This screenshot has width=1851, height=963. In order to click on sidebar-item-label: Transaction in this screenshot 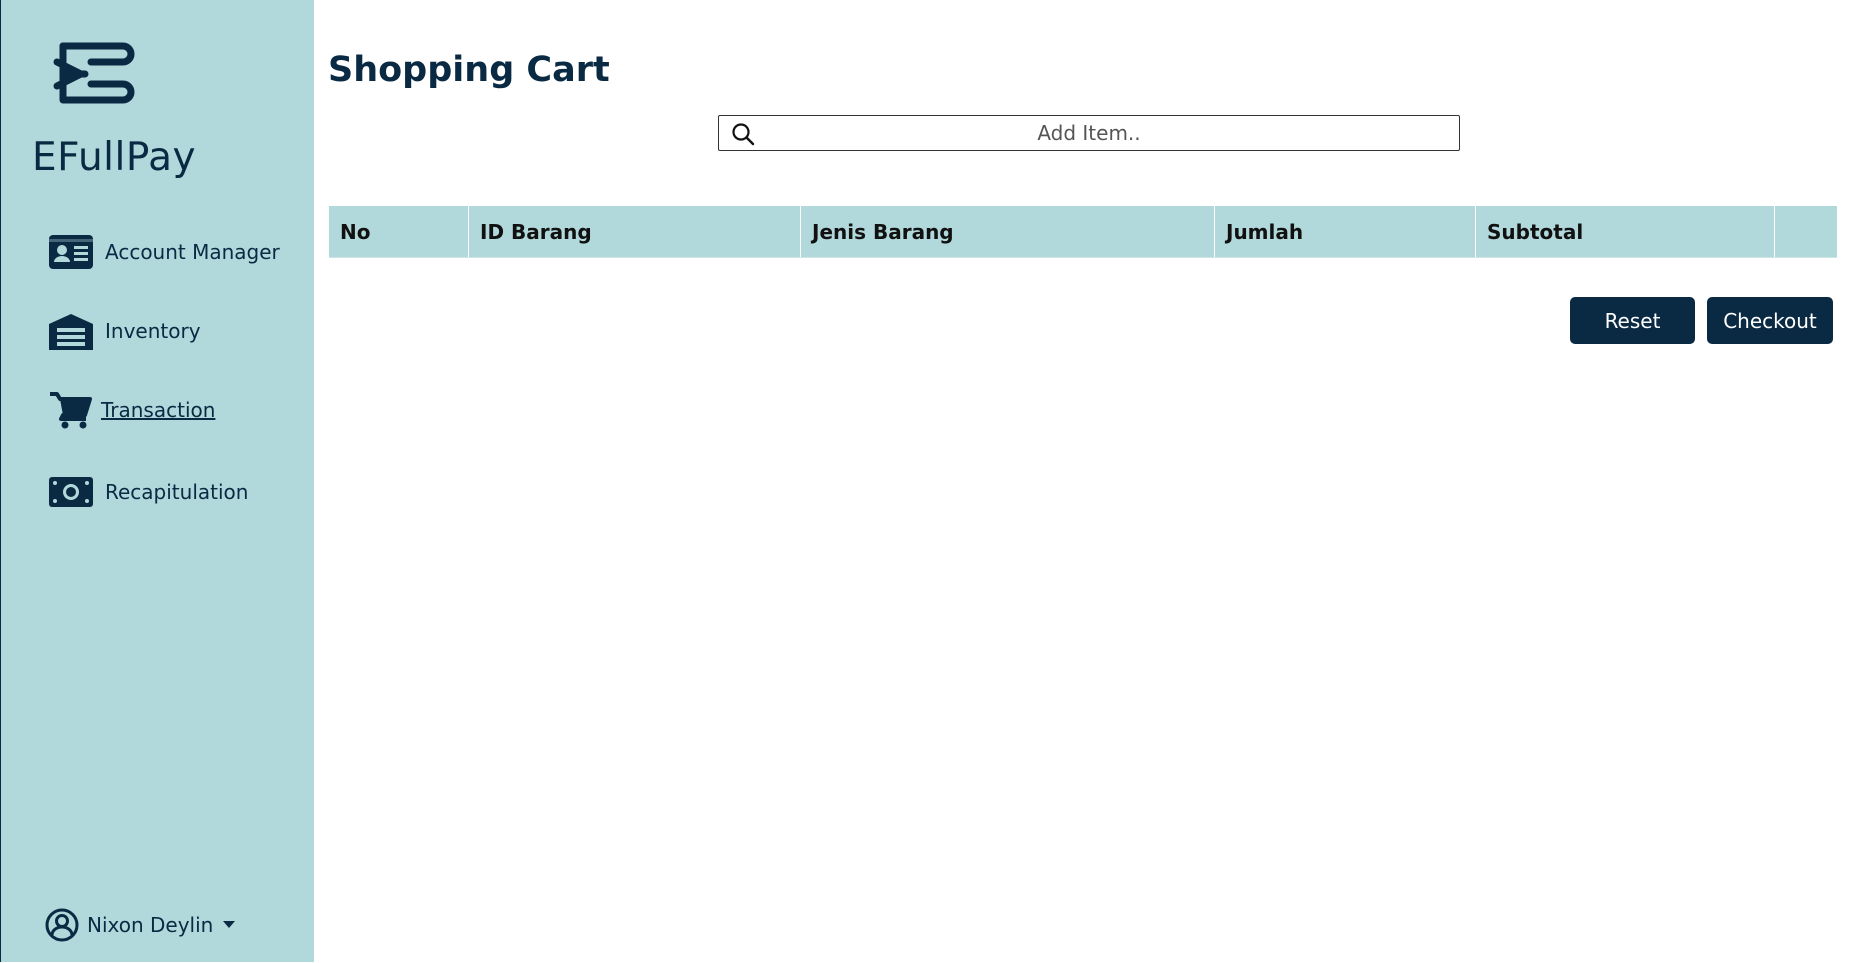, I will do `click(158, 410)`.